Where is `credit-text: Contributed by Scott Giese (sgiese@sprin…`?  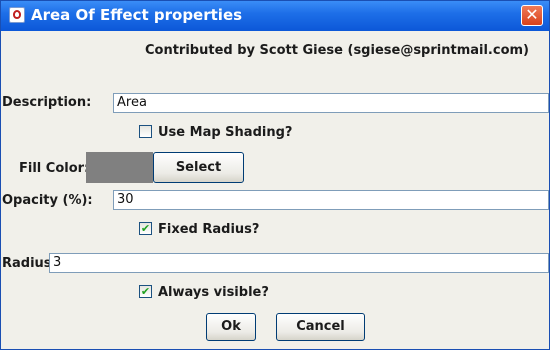 credit-text: Contributed by Scott Giese (sgiese@sprin… is located at coordinates (336, 50).